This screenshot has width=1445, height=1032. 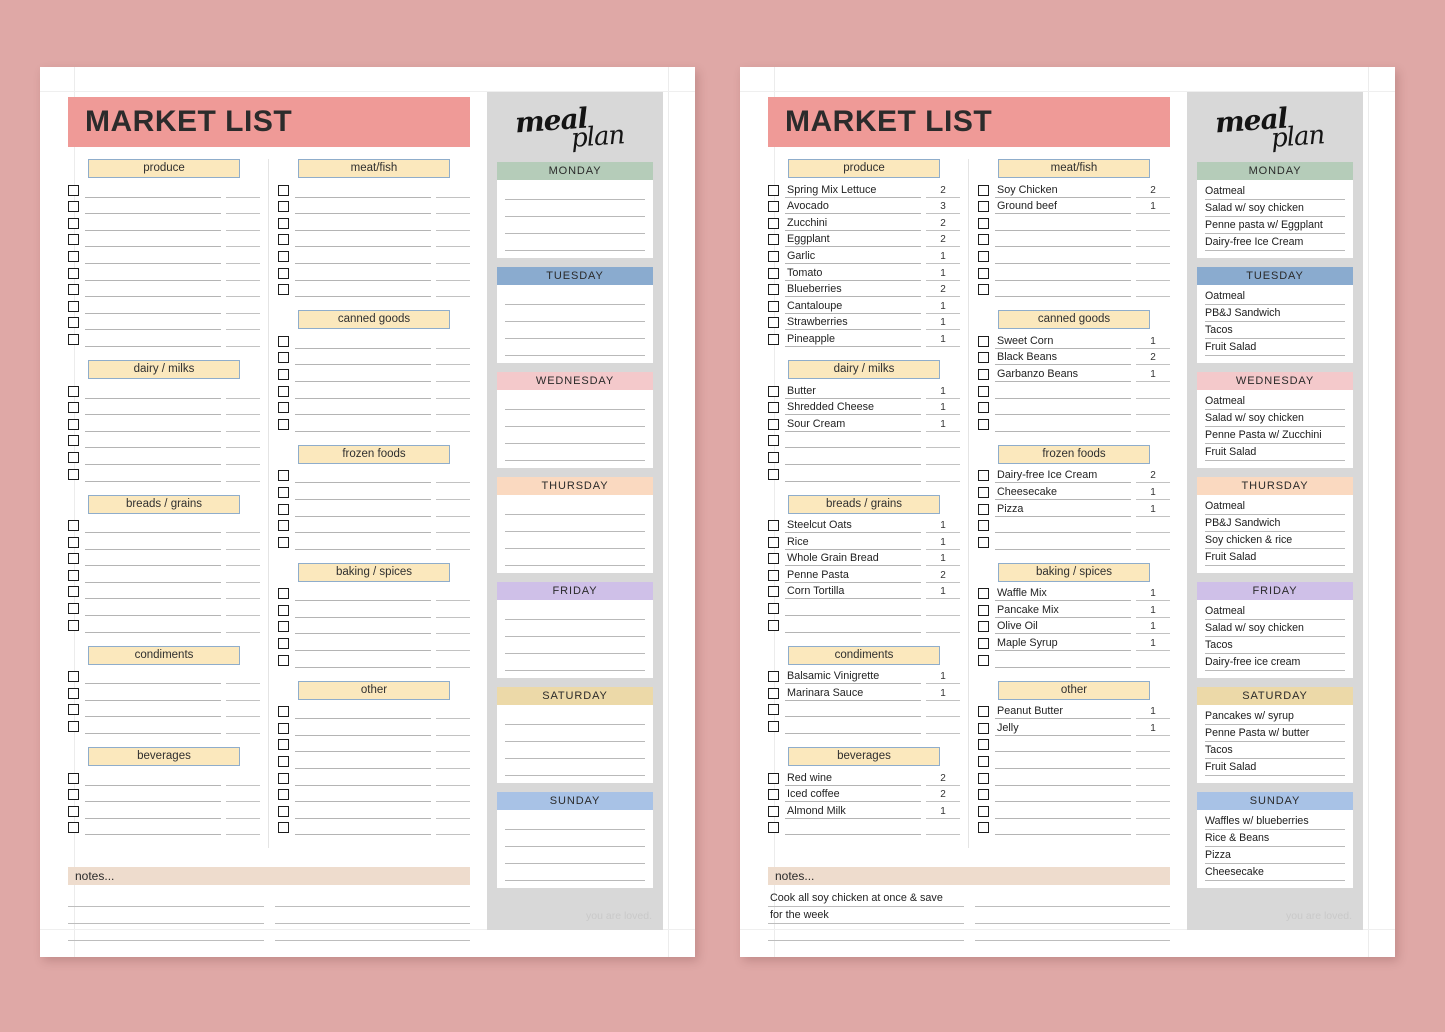 I want to click on meal-entry: Pizza, so click(x=1275, y=855).